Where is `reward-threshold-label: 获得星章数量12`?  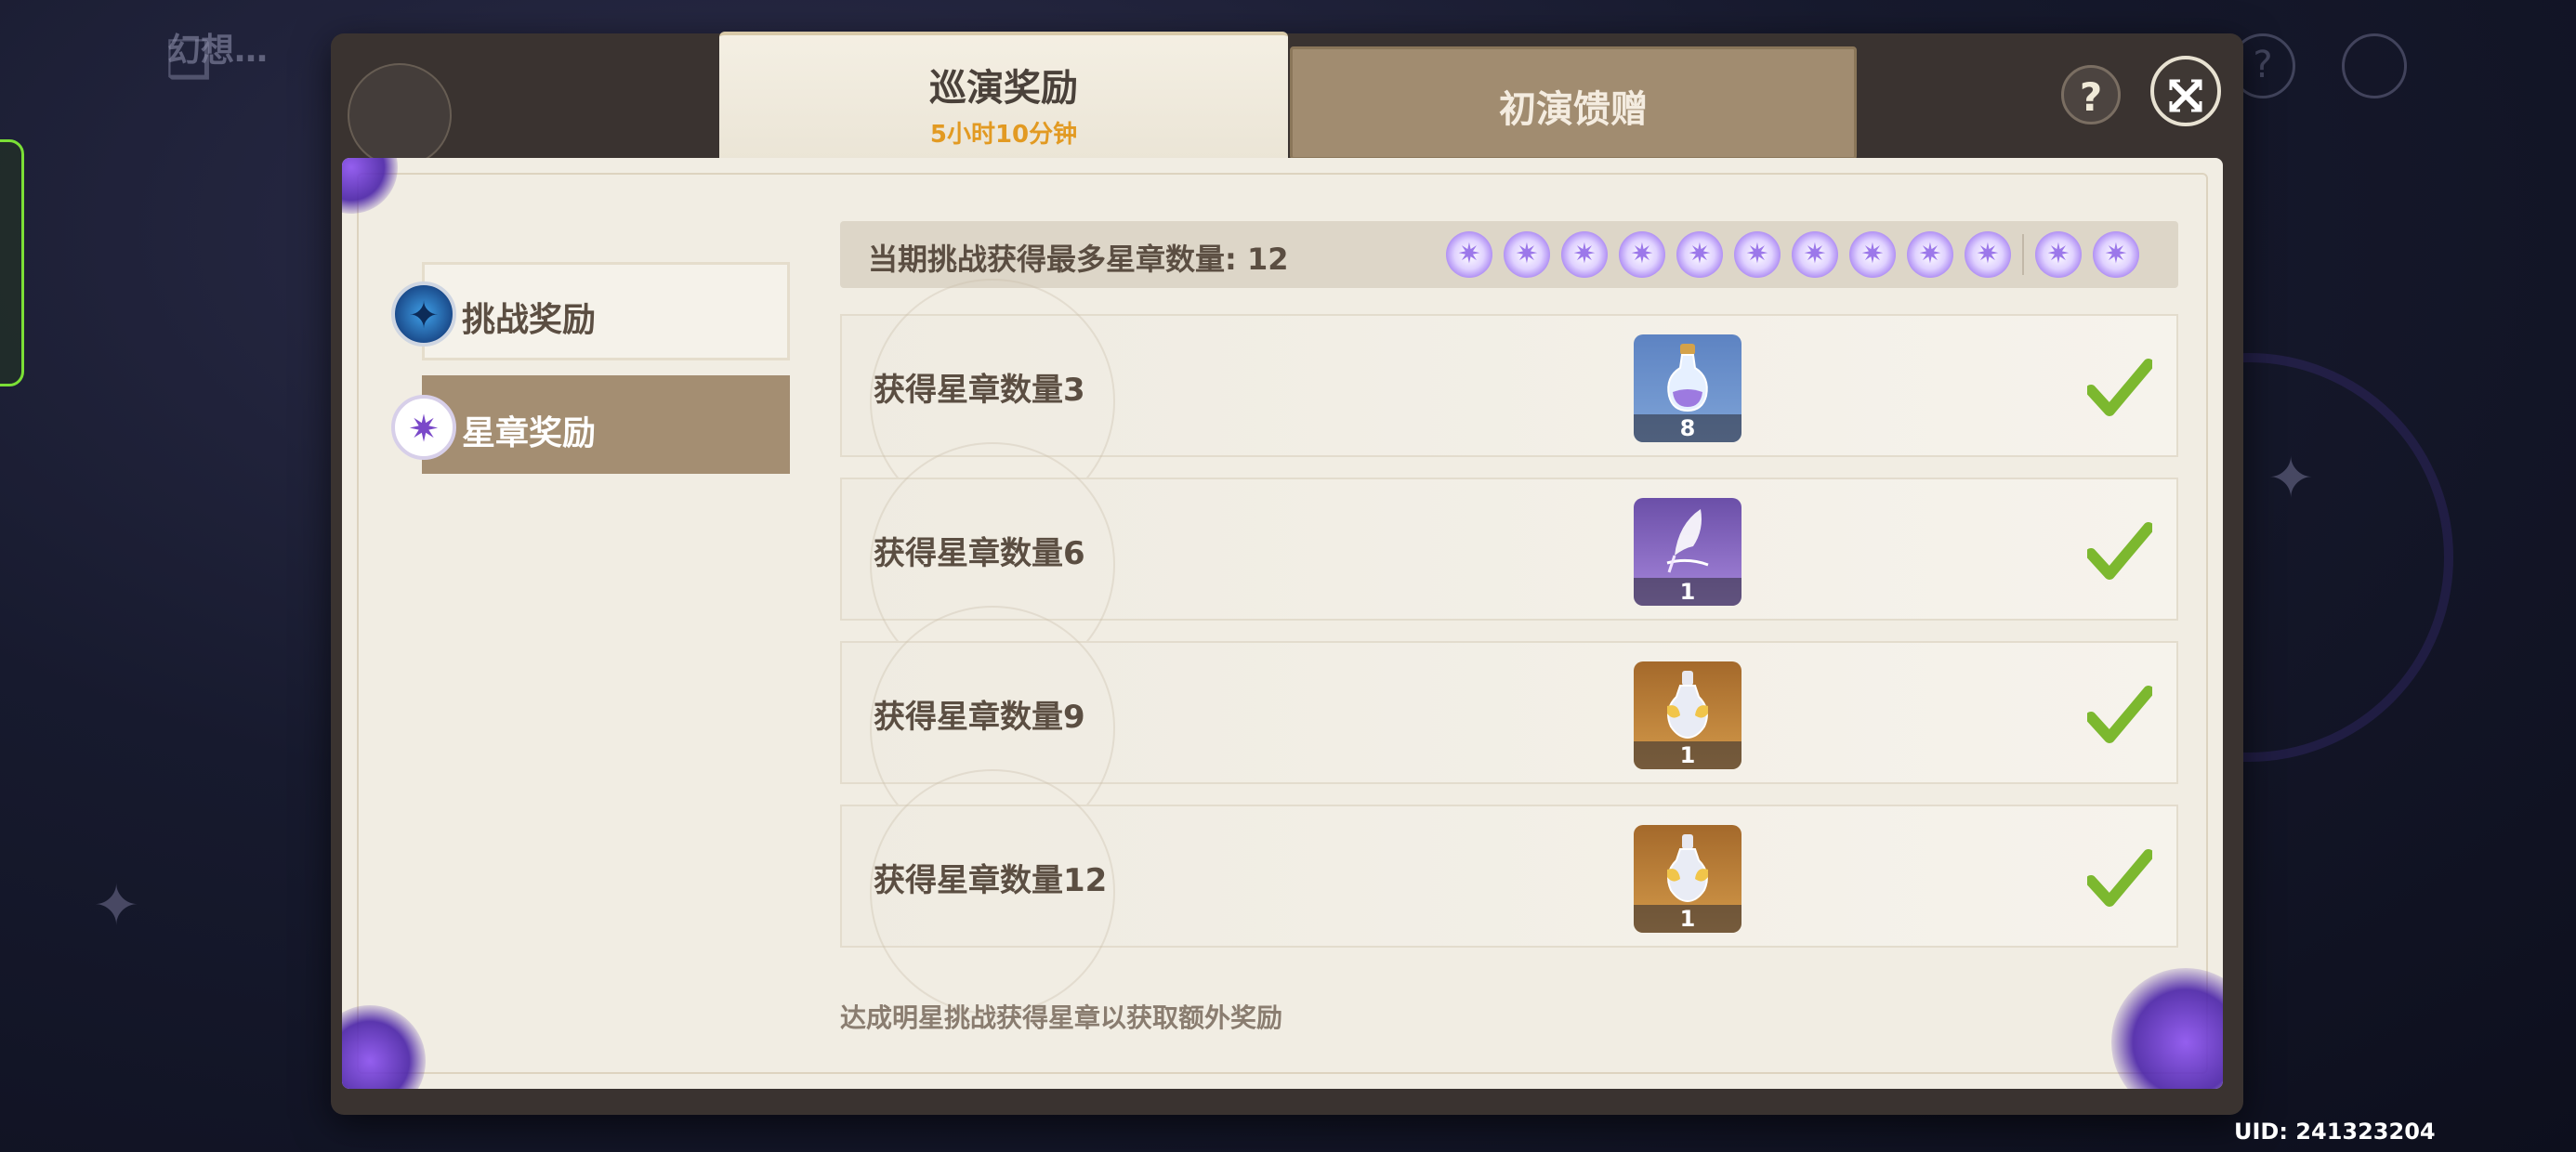 reward-threshold-label: 获得星章数量12 is located at coordinates (991, 880).